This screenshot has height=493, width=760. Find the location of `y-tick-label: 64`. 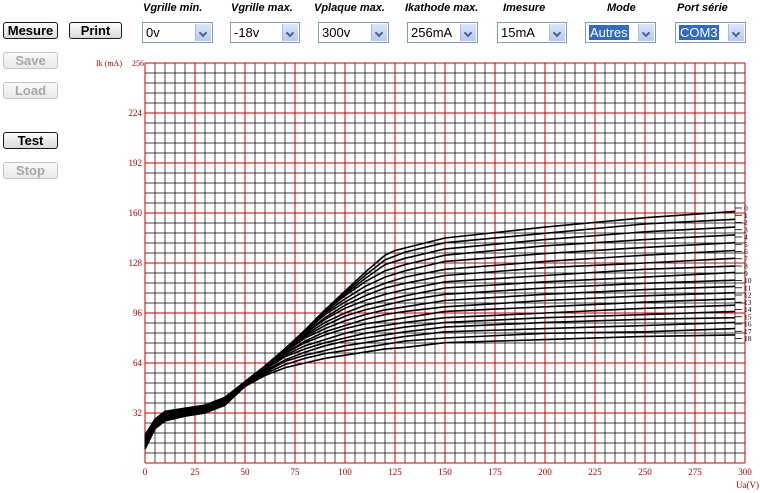

y-tick-label: 64 is located at coordinates (138, 363).